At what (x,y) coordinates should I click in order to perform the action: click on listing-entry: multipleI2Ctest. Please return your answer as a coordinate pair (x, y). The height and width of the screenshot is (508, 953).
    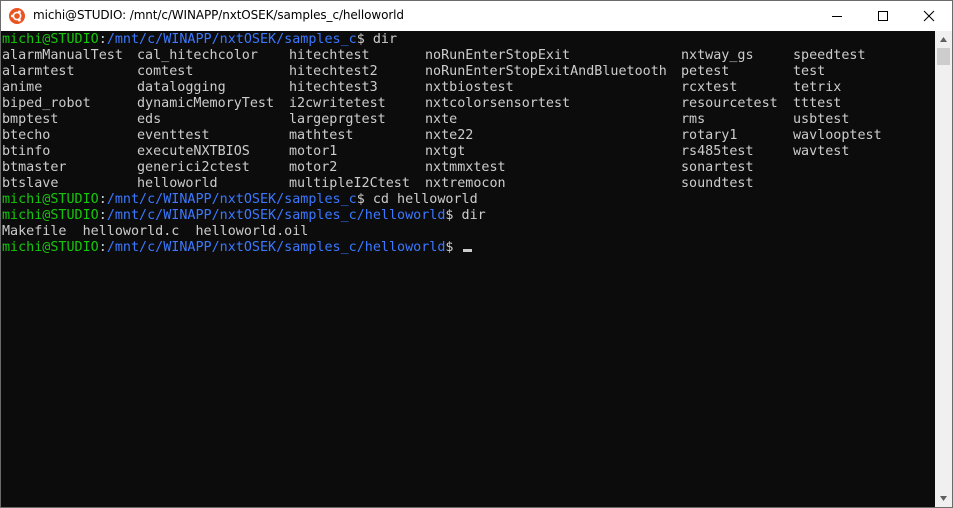
    Looking at the image, I should click on (349, 183).